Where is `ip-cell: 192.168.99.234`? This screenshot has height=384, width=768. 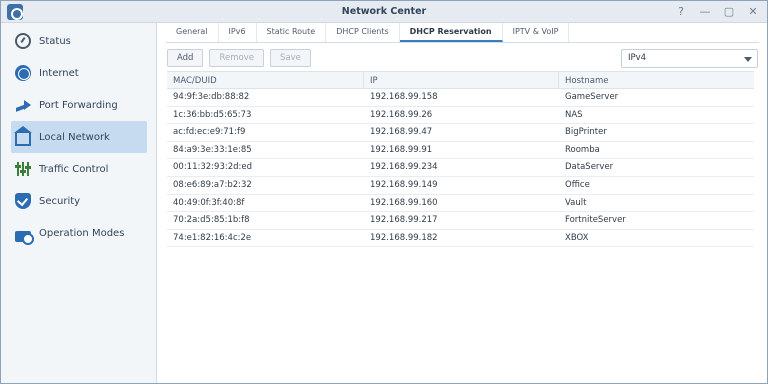
ip-cell: 192.168.99.234 is located at coordinates (404, 167).